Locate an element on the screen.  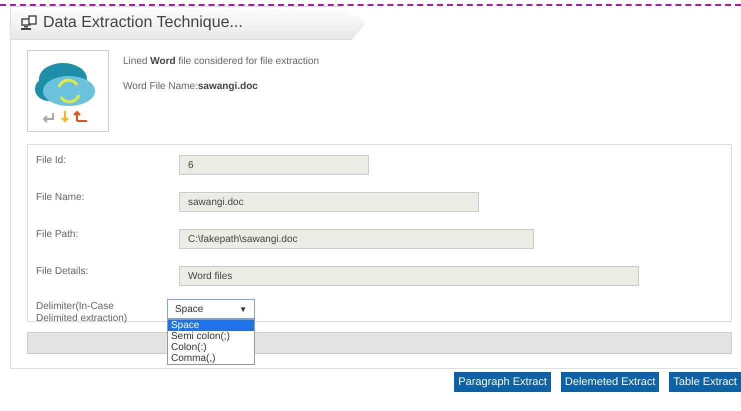
field-label: File Details: is located at coordinates (63, 271).